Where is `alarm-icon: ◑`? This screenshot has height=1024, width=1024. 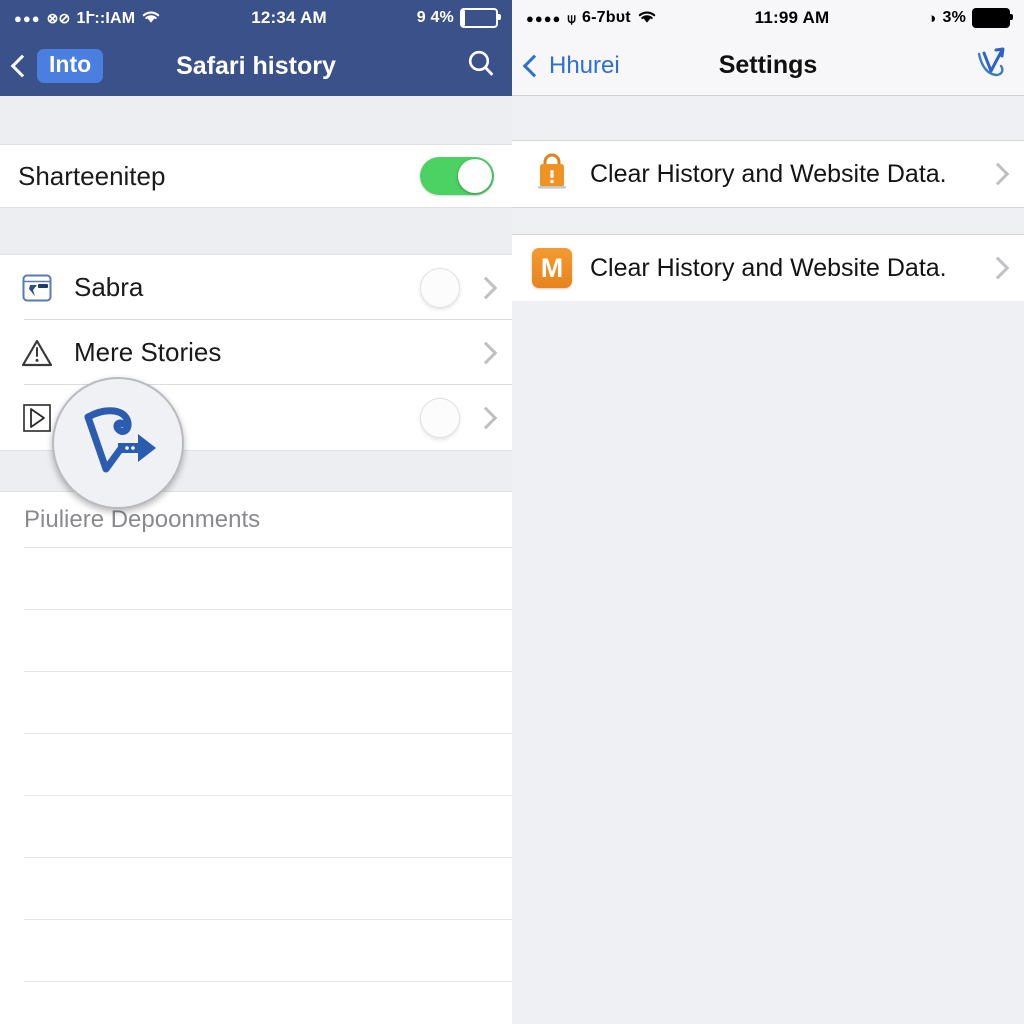
alarm-icon: ◑ is located at coordinates (932, 18).